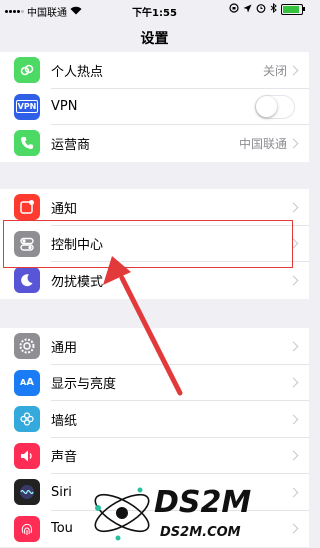 Image resolution: width=320 pixels, height=548 pixels. I want to click on watermark-logo: DS2M DS2M.COM, so click(172, 513).